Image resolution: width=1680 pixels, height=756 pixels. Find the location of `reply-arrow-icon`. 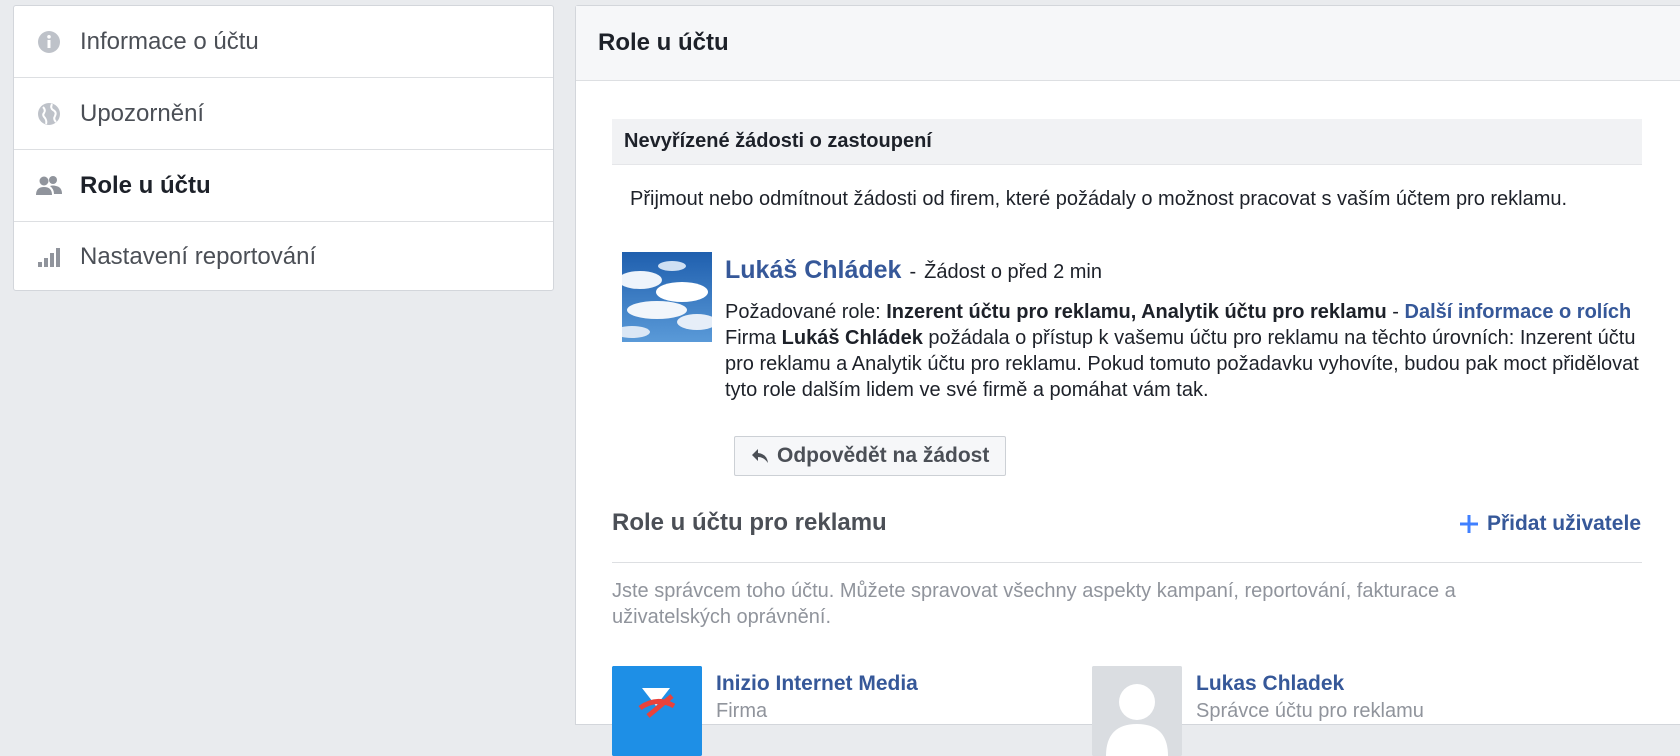

reply-arrow-icon is located at coordinates (760, 456).